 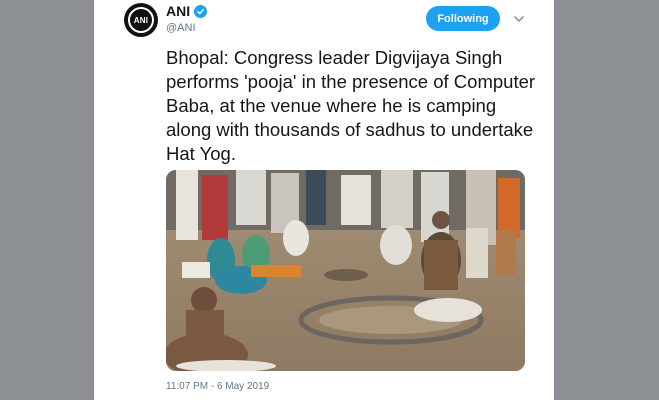 I want to click on following-button: Following, so click(x=463, y=18).